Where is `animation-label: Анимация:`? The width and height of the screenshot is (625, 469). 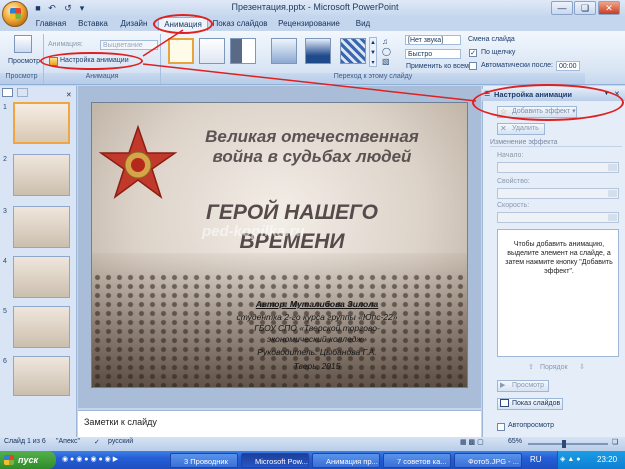 animation-label: Анимация: is located at coordinates (65, 44).